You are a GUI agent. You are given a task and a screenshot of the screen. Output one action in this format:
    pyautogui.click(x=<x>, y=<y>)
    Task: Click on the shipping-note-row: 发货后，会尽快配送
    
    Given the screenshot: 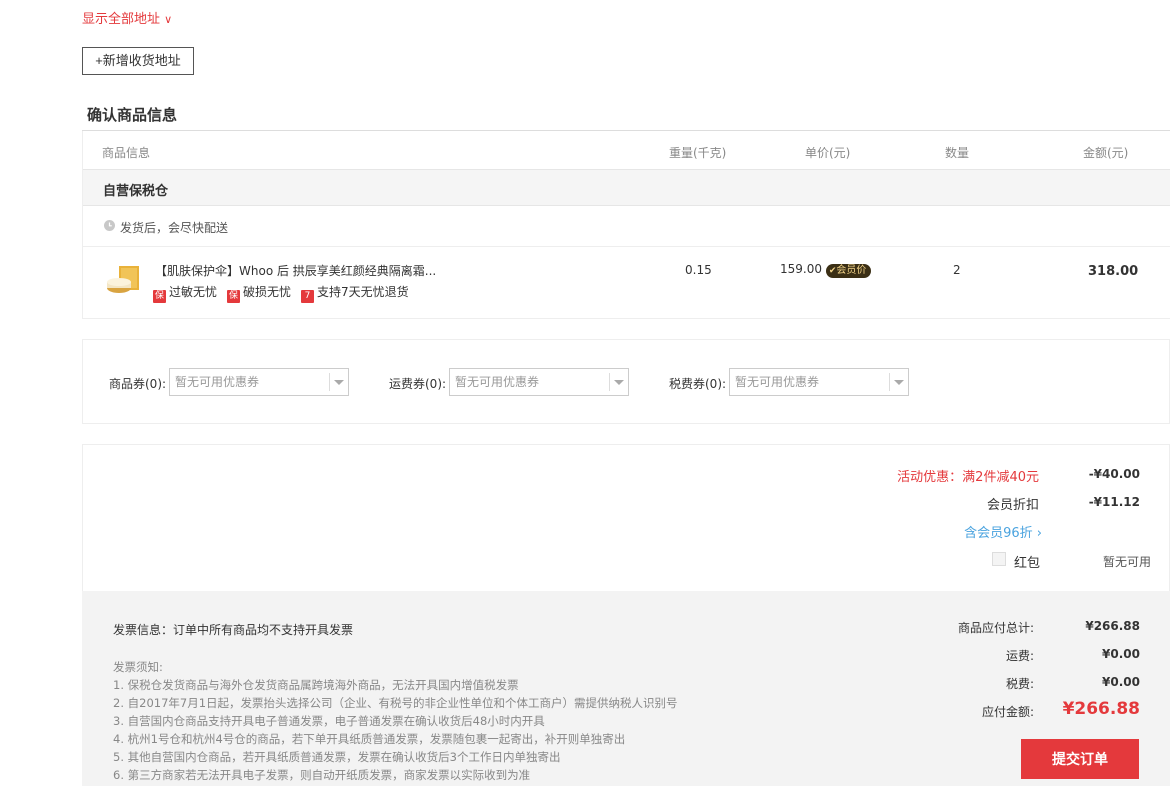 What is the action you would take?
    pyautogui.click(x=626, y=226)
    